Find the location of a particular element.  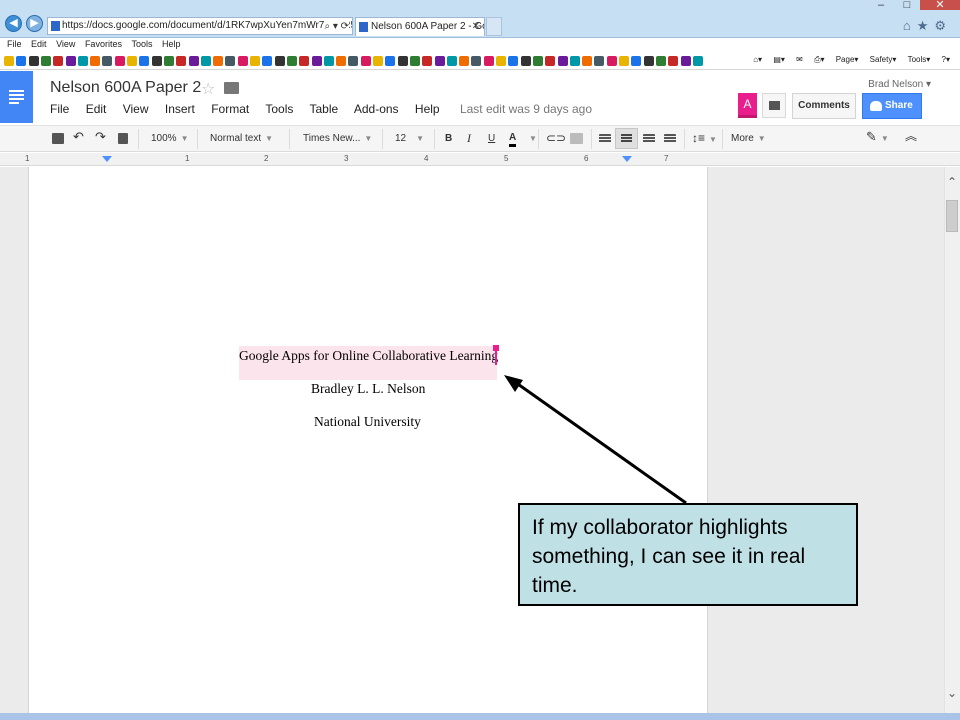

page-menu: Page is located at coordinates (845, 59).